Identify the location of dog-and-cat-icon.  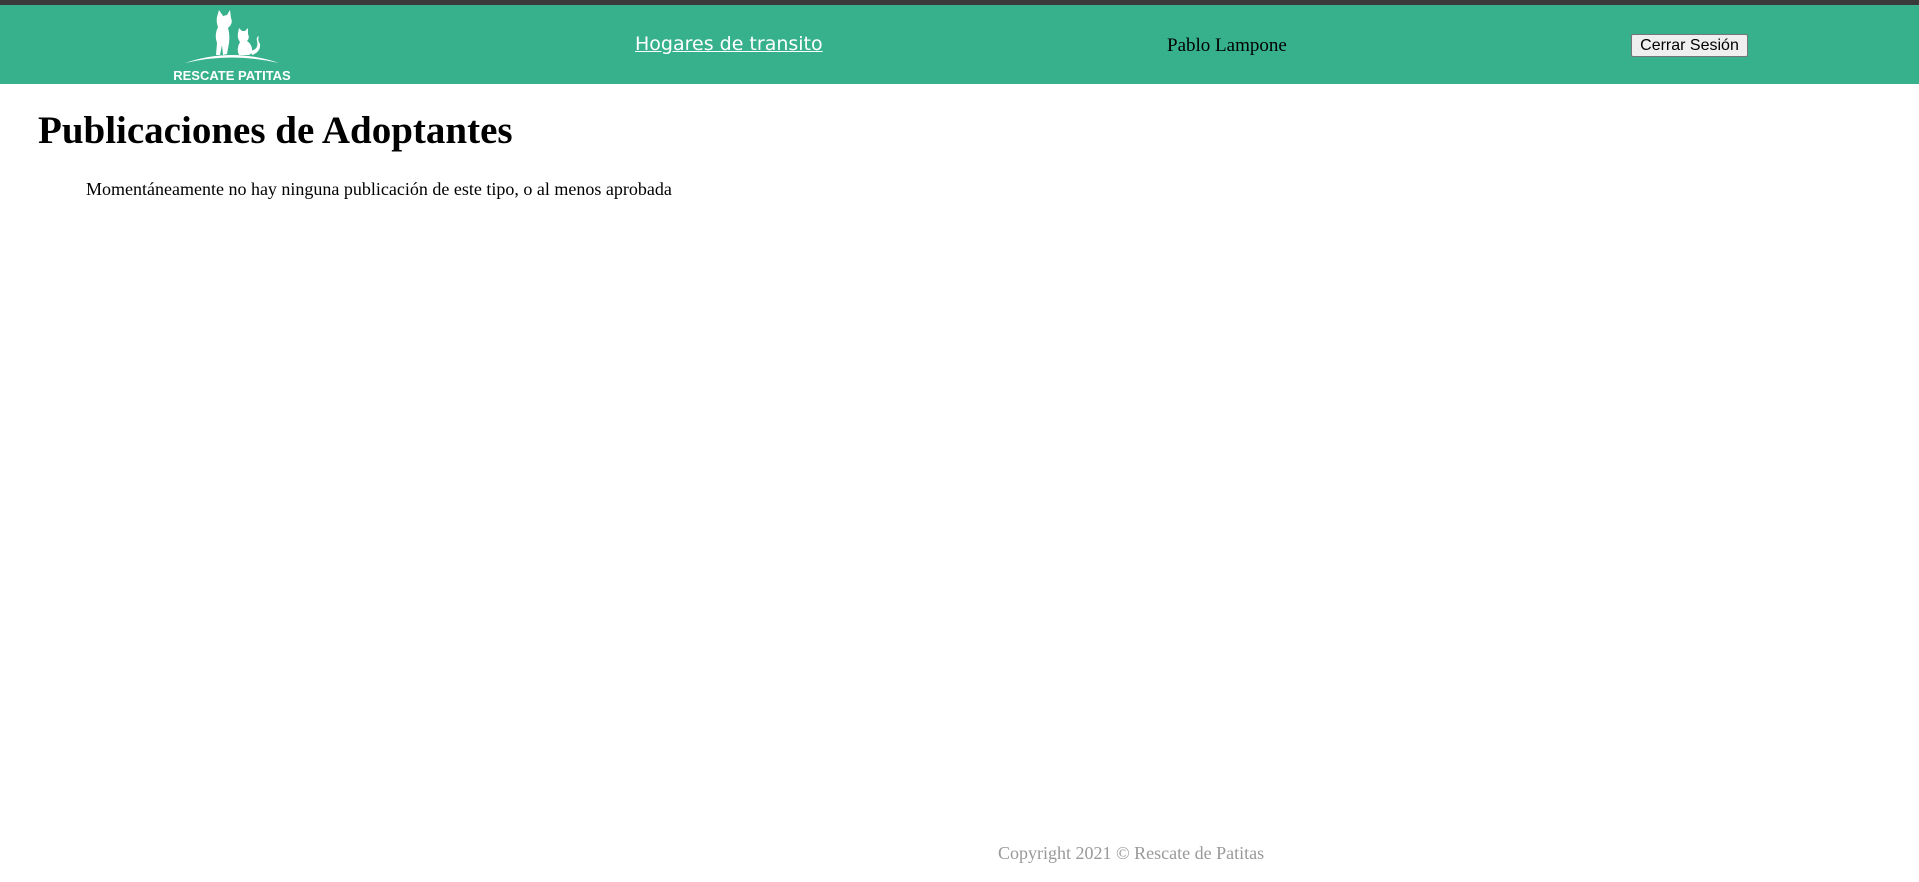
(232, 36).